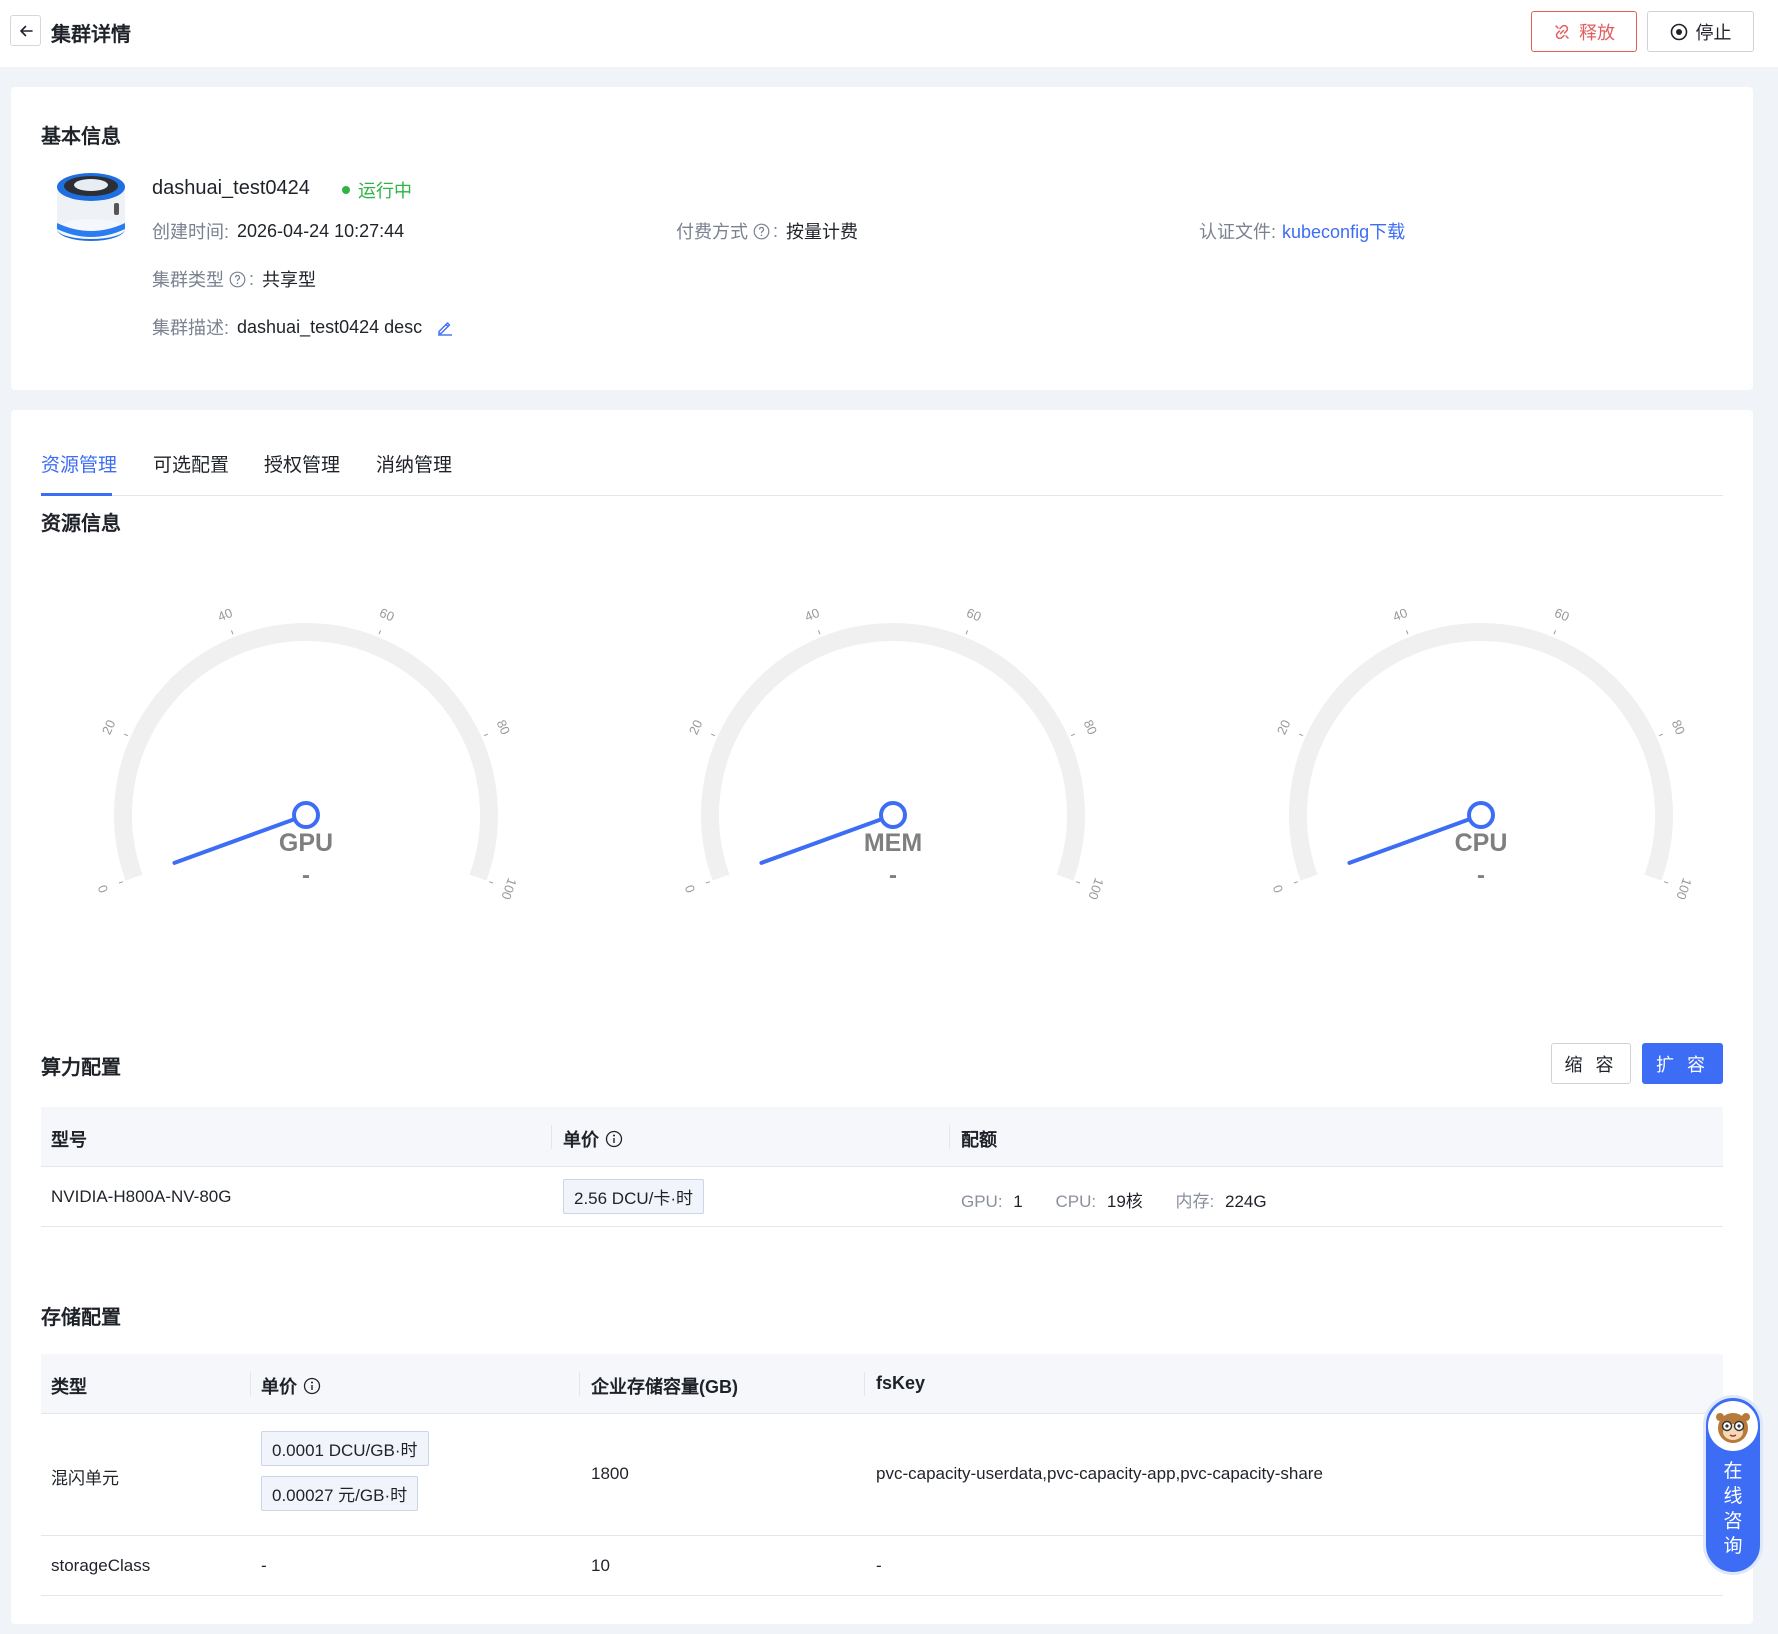 This screenshot has width=1778, height=1634. Describe the element at coordinates (894, 753) in the screenshot. I see `gauge-svg: 0 20 40 60 80 100 MEM -` at that location.